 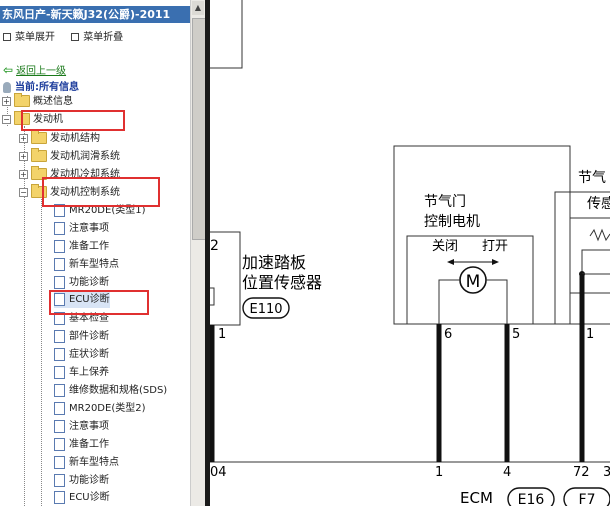 What do you see at coordinates (449, 301) in the screenshot?
I see `motor-lead-left` at bounding box center [449, 301].